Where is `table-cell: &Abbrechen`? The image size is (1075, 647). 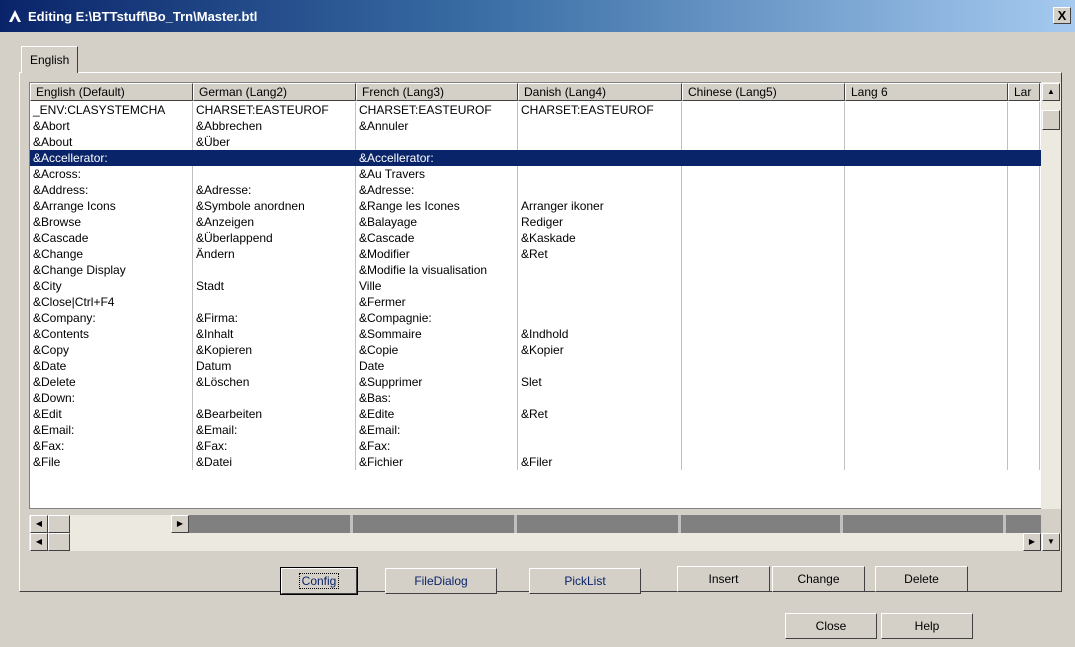
table-cell: &Abbrechen is located at coordinates (274, 126).